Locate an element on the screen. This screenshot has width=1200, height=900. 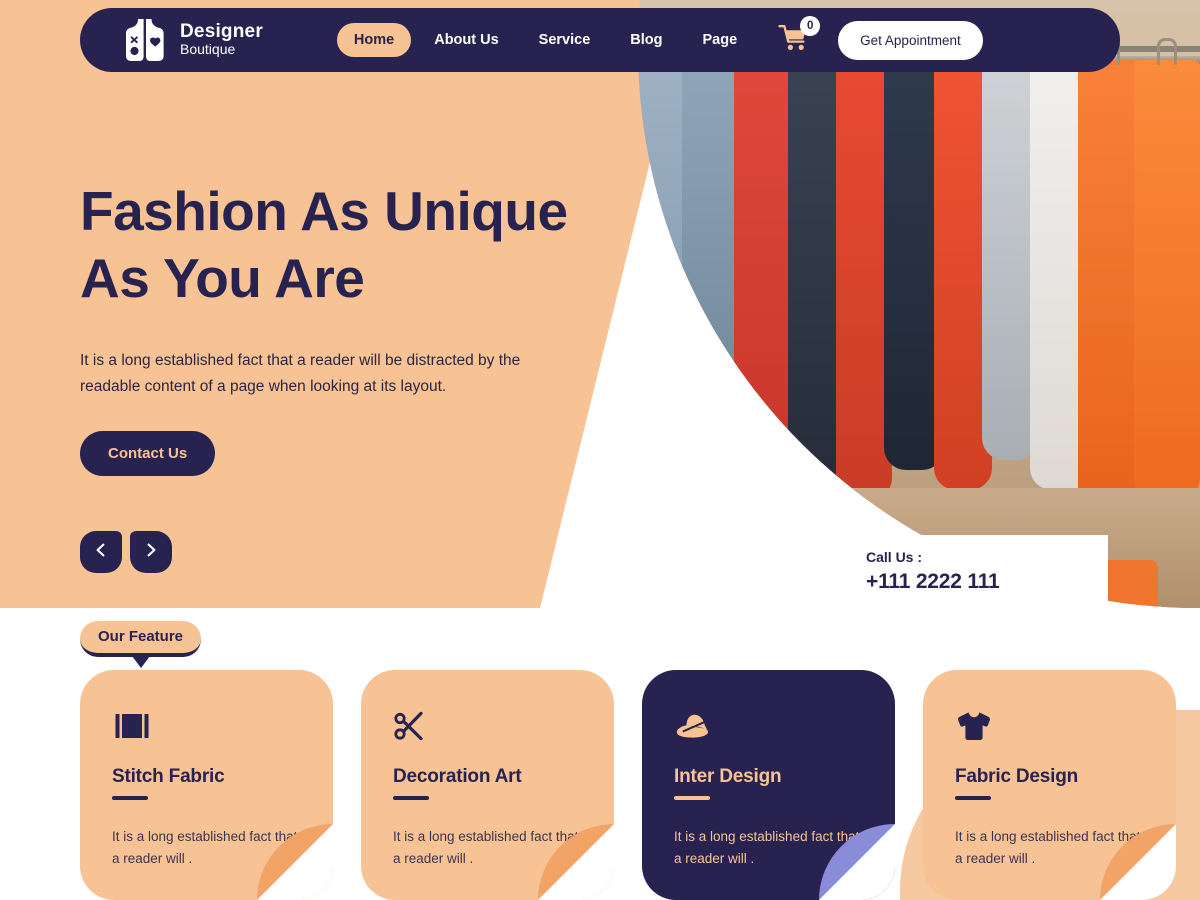
hat-icon is located at coordinates (768, 726).